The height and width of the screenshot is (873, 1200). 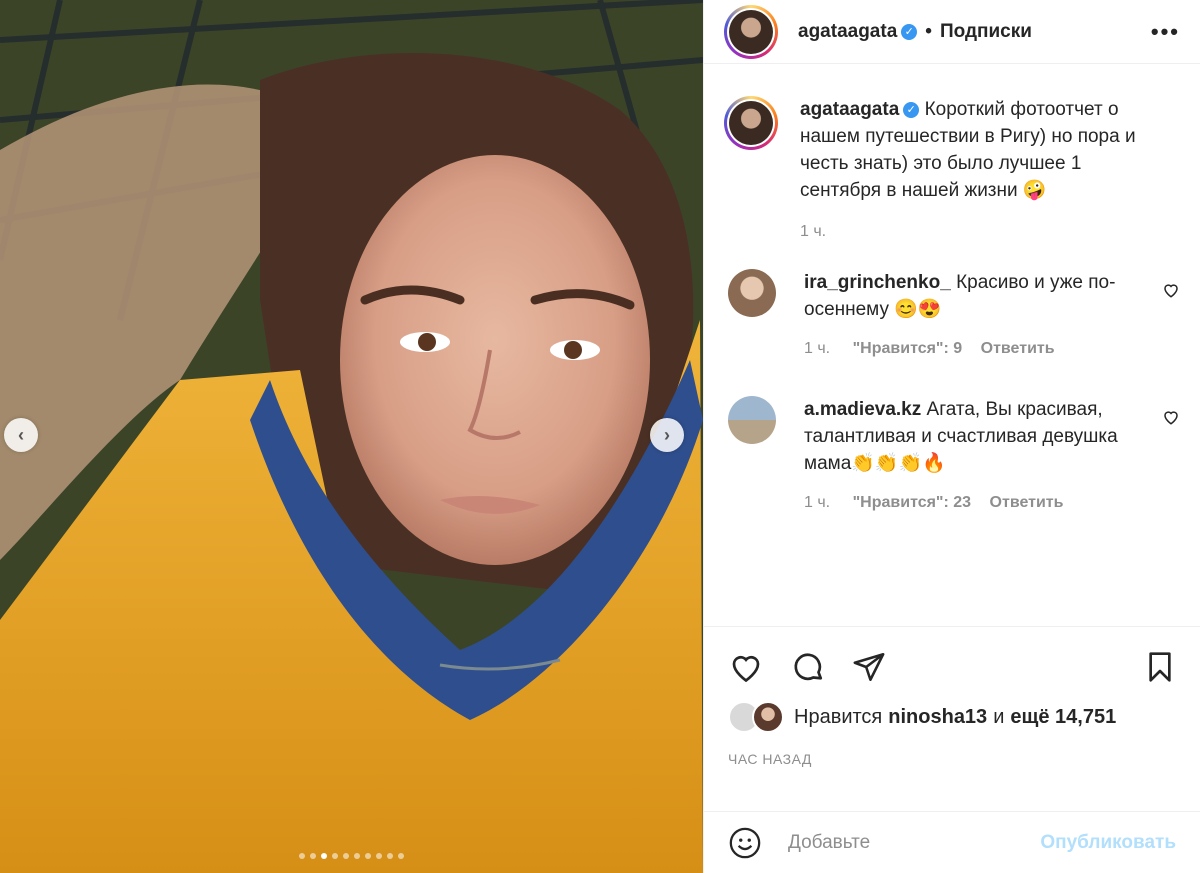 I want to click on chevron-right-icon: ›, so click(x=667, y=435).